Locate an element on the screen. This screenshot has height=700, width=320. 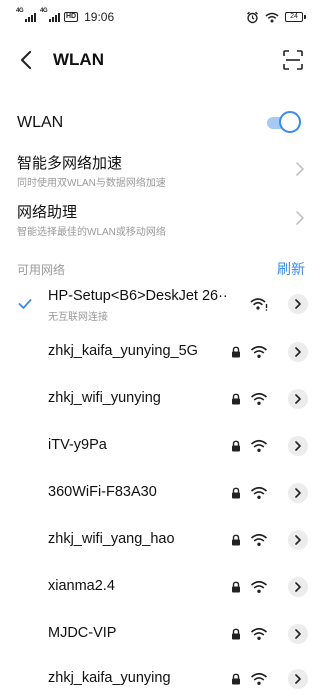
status-right: 24 is located at coordinates (276, 17).